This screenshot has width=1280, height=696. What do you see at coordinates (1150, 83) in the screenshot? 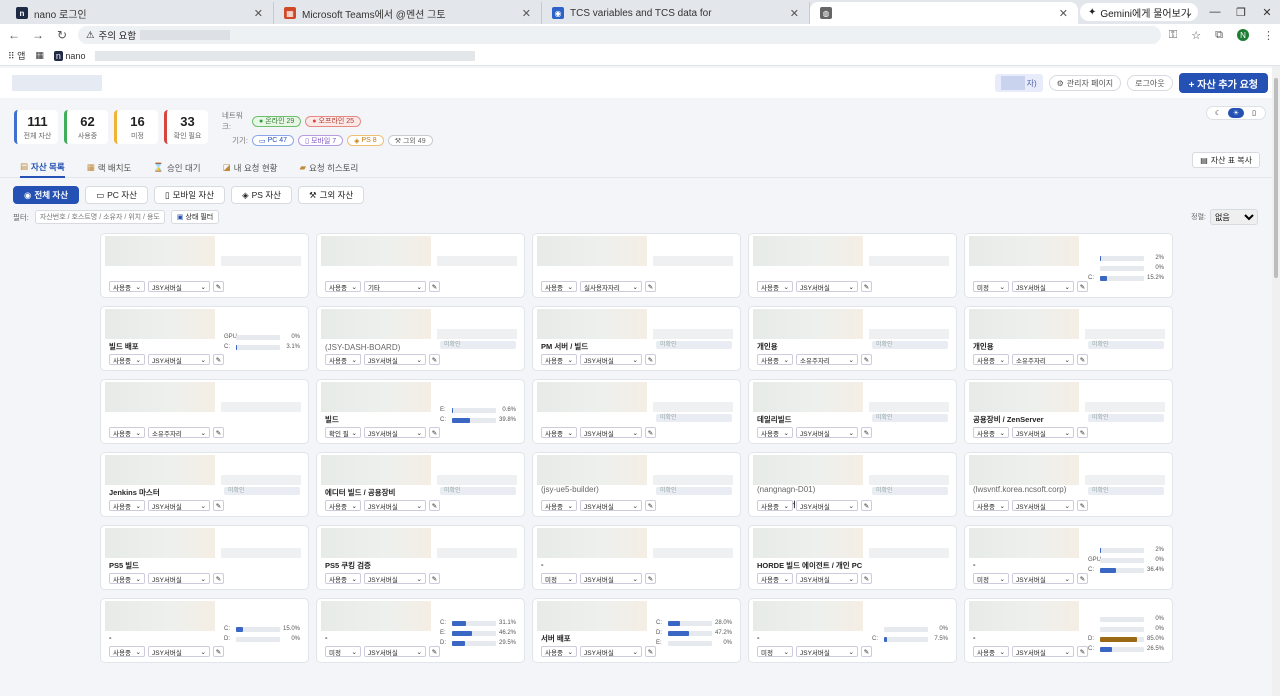
I see `logout-button: 로그아웃` at bounding box center [1150, 83].